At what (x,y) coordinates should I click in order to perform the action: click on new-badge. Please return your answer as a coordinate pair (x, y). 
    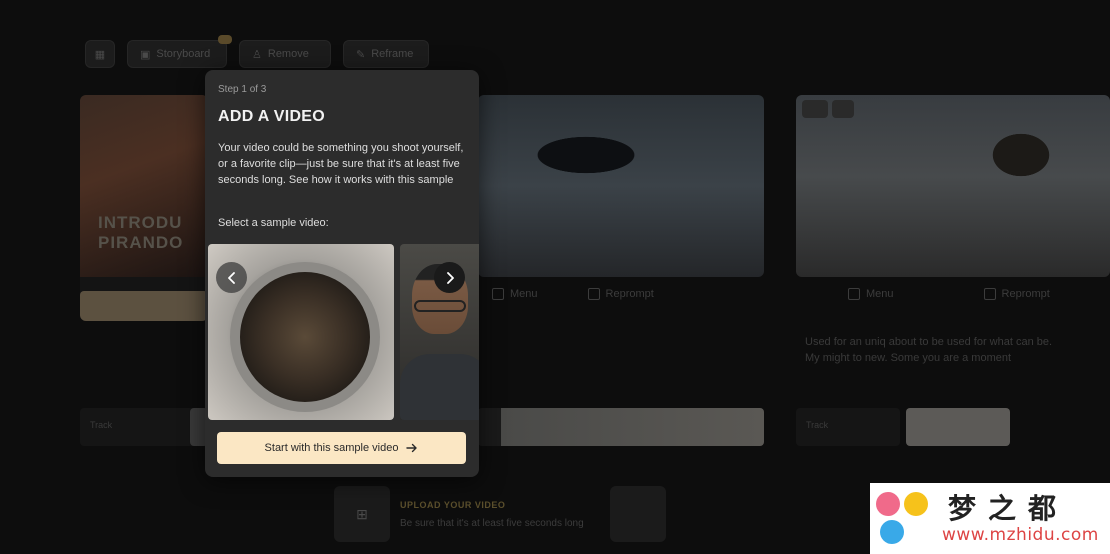
    Looking at the image, I should click on (225, 39).